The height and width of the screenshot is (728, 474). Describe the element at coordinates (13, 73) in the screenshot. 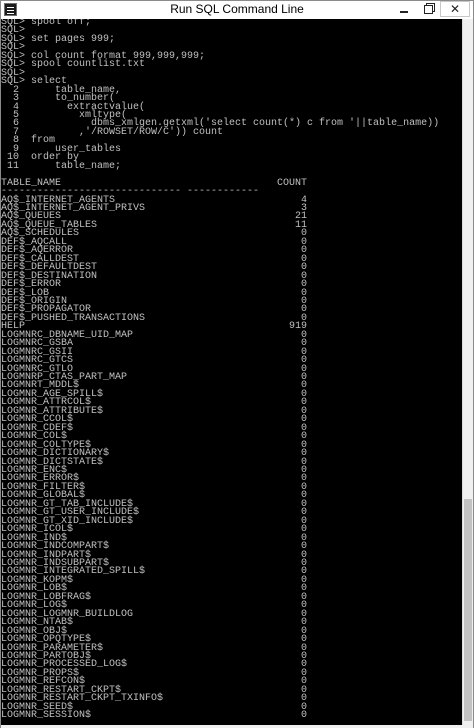

I see `console-line: SQL>` at that location.